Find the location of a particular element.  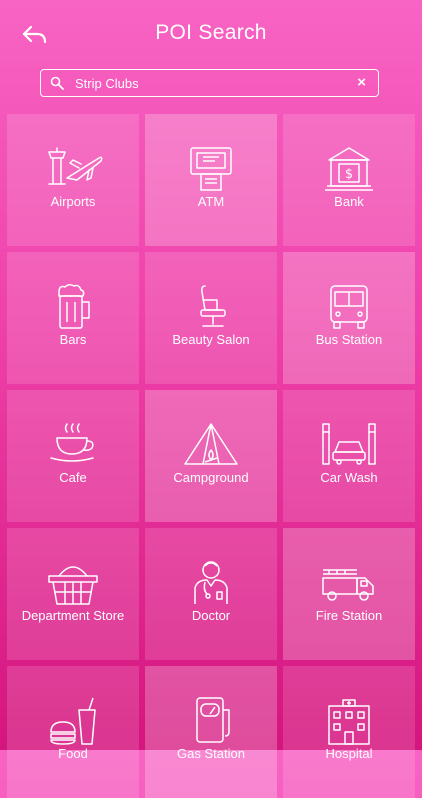

tile-fire-station: Fire Station is located at coordinates (349, 594).